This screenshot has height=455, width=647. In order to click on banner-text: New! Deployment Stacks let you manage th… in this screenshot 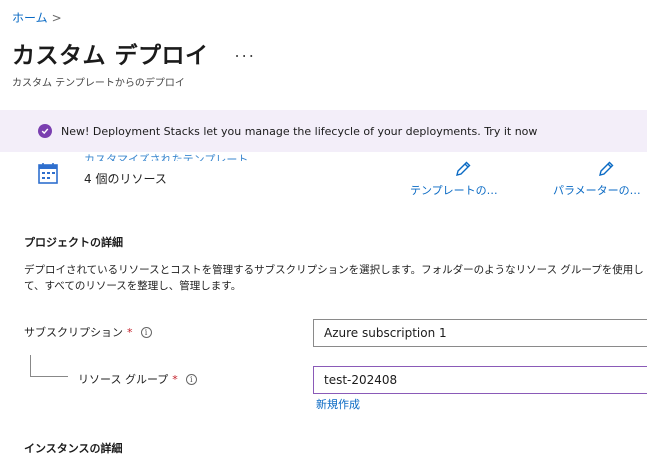, I will do `click(299, 131)`.